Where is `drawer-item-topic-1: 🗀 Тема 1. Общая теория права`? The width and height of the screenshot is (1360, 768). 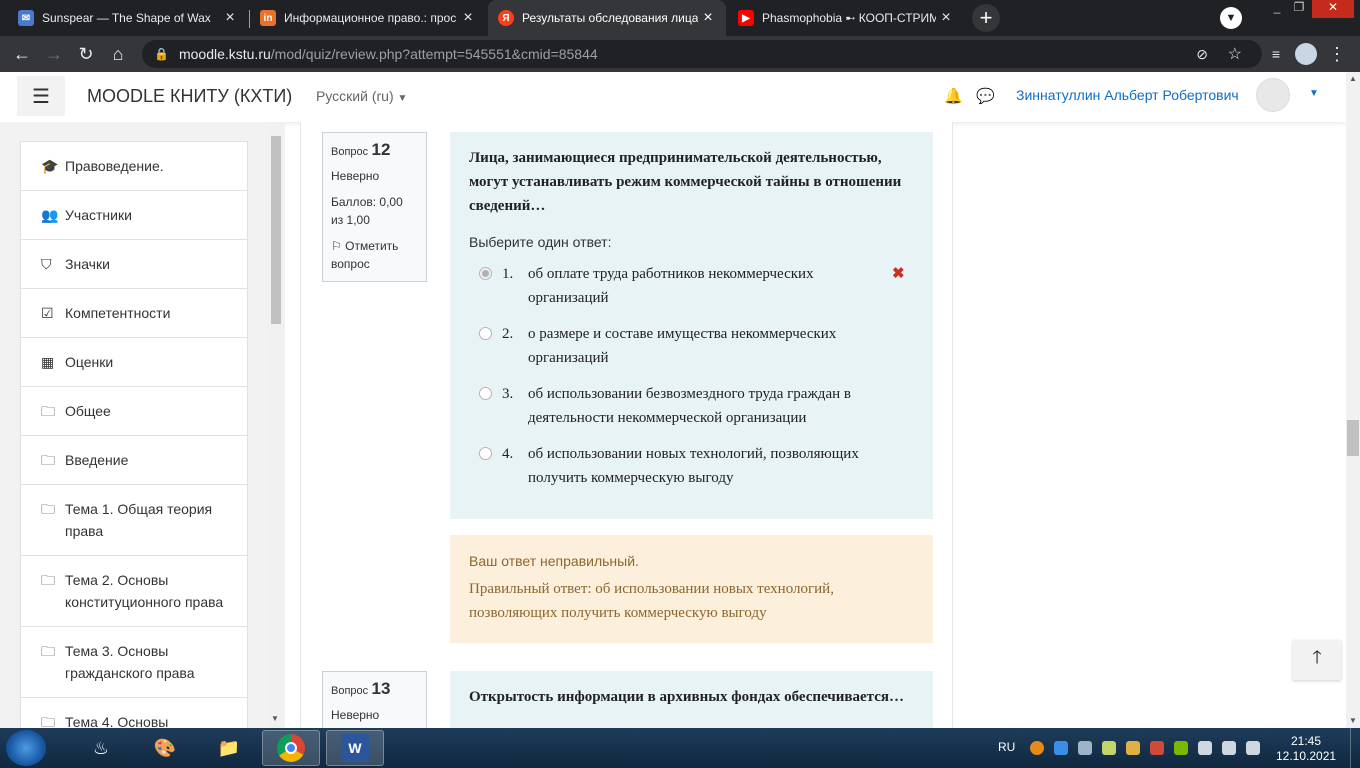 drawer-item-topic-1: 🗀 Тема 1. Общая теория права is located at coordinates (134, 520).